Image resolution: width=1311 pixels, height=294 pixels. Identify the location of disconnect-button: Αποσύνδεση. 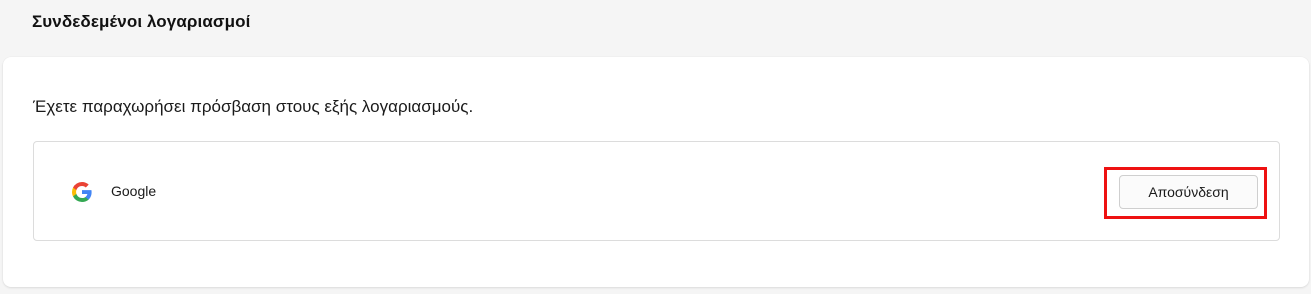
(1188, 192).